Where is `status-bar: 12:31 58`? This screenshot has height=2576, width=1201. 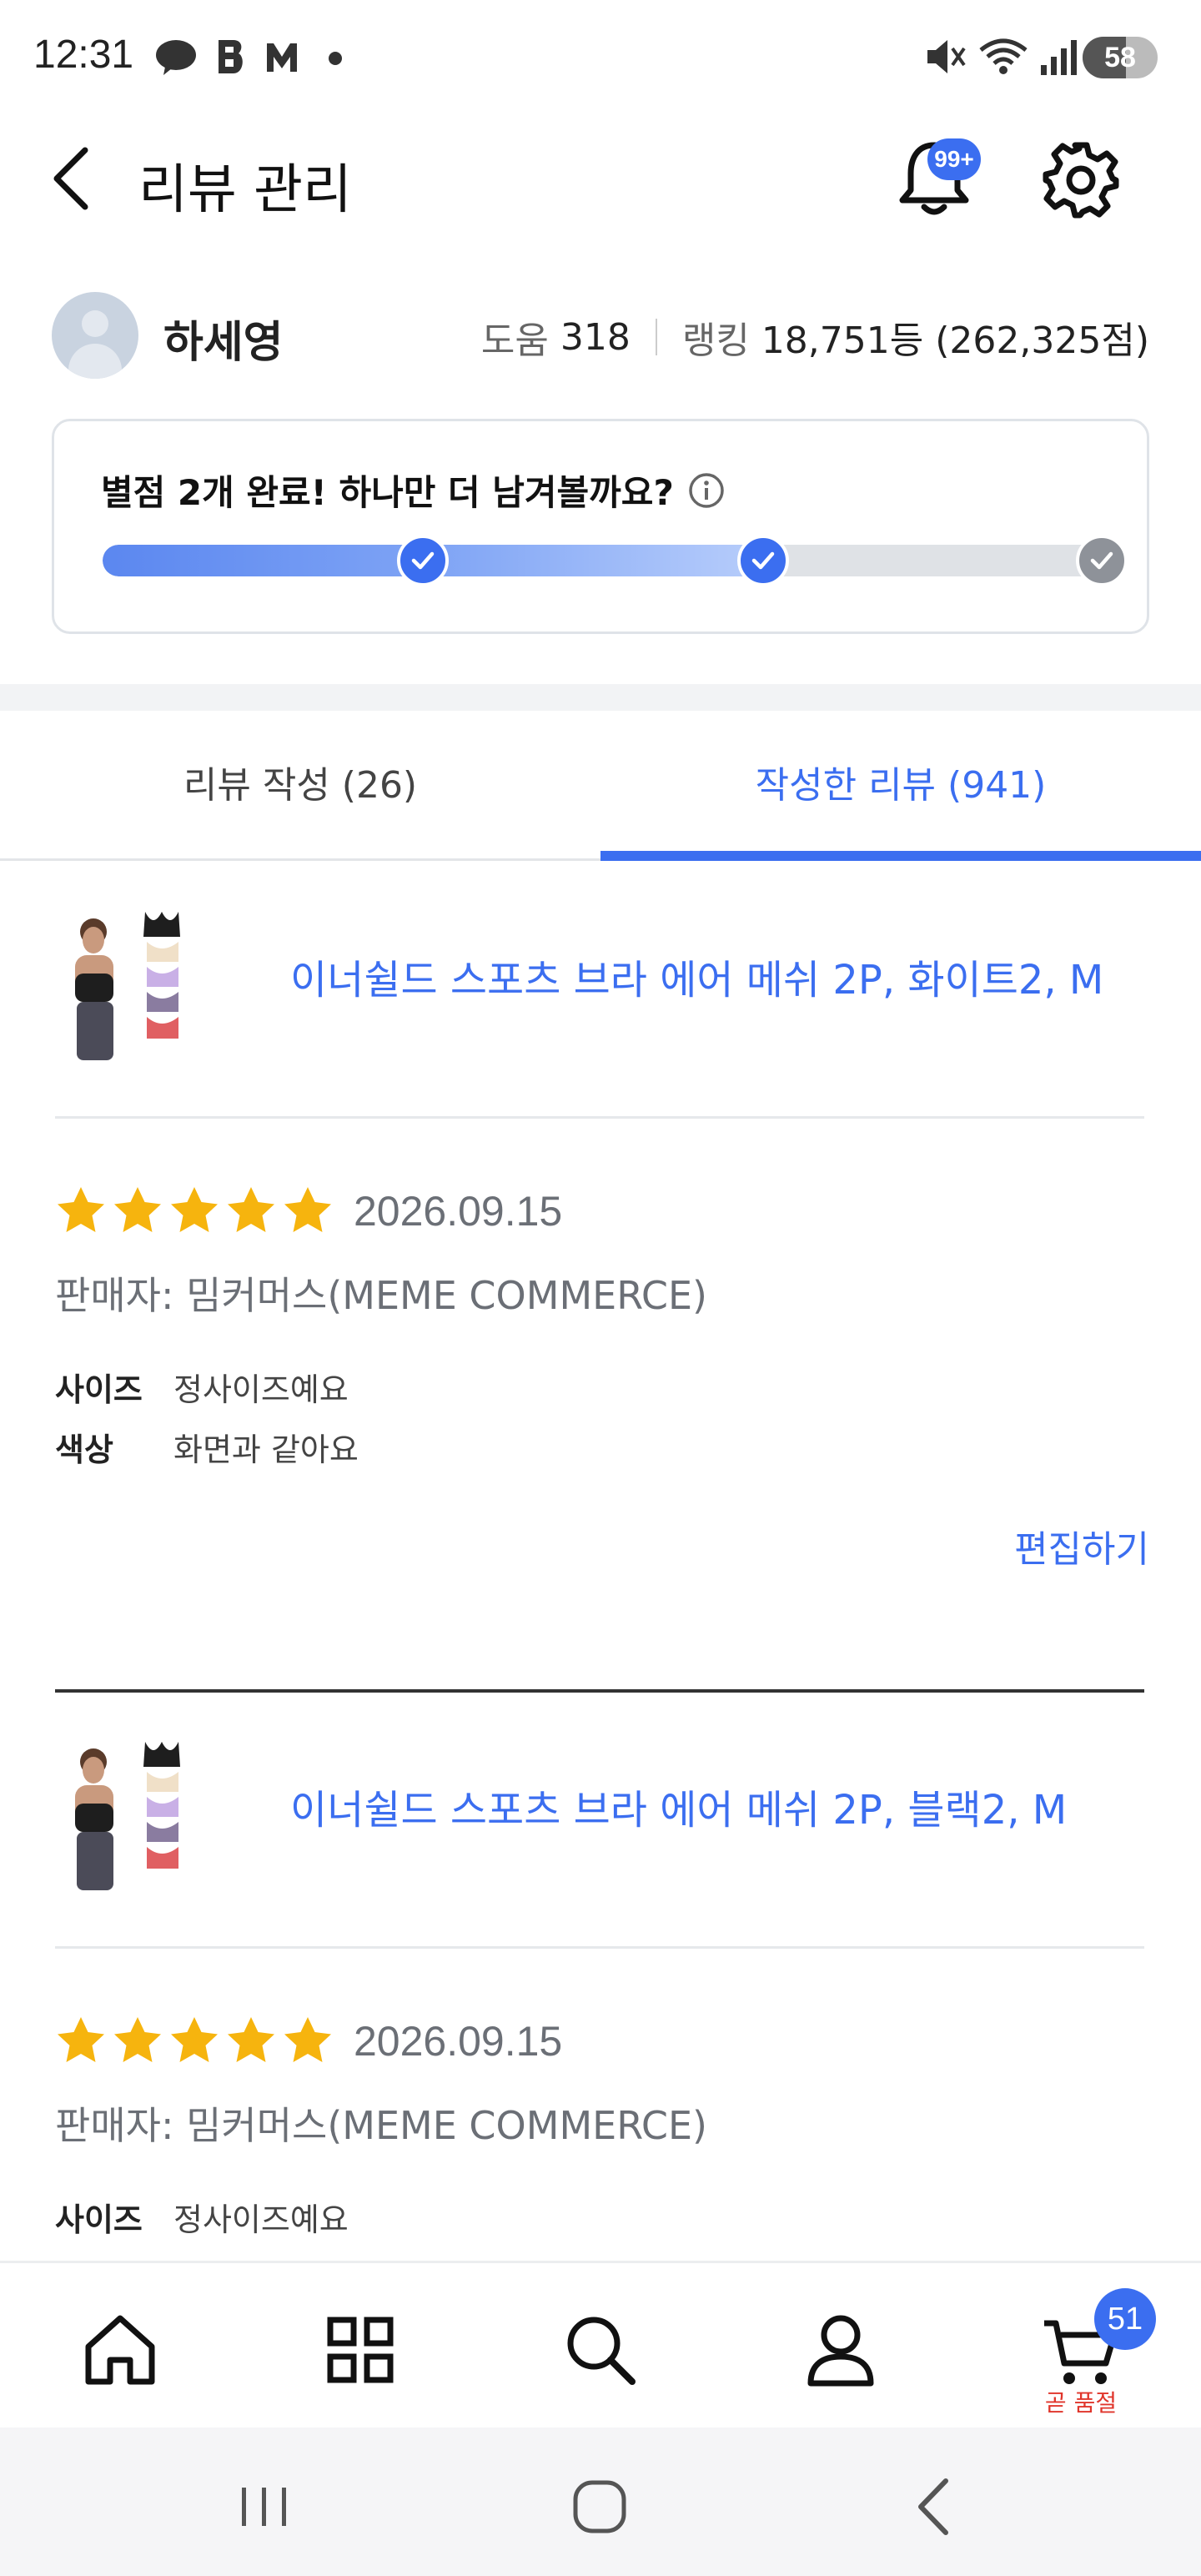 status-bar: 12:31 58 is located at coordinates (601, 56).